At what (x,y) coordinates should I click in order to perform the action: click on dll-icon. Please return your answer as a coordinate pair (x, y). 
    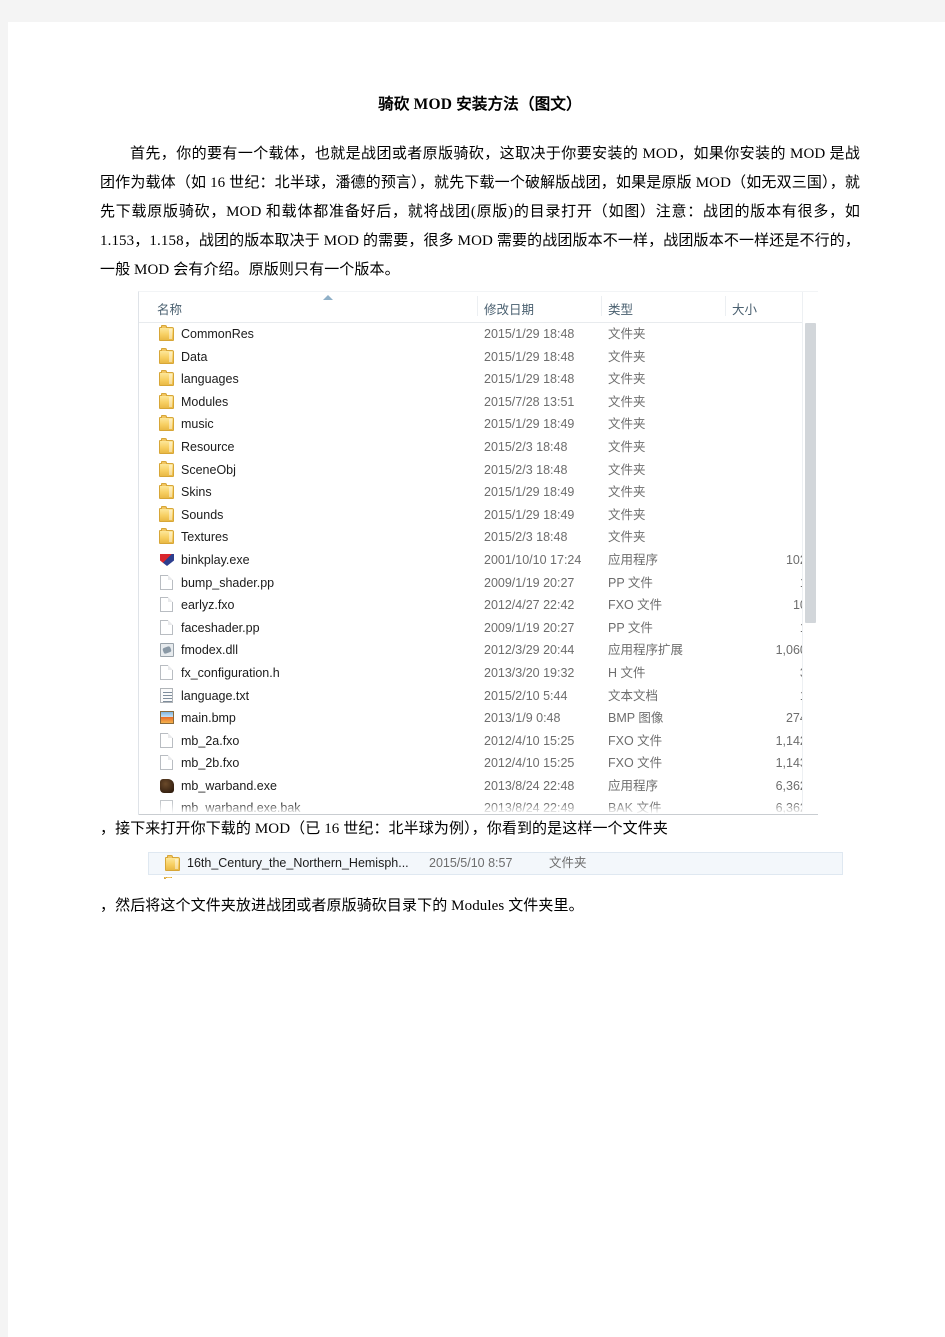
    Looking at the image, I should click on (167, 650).